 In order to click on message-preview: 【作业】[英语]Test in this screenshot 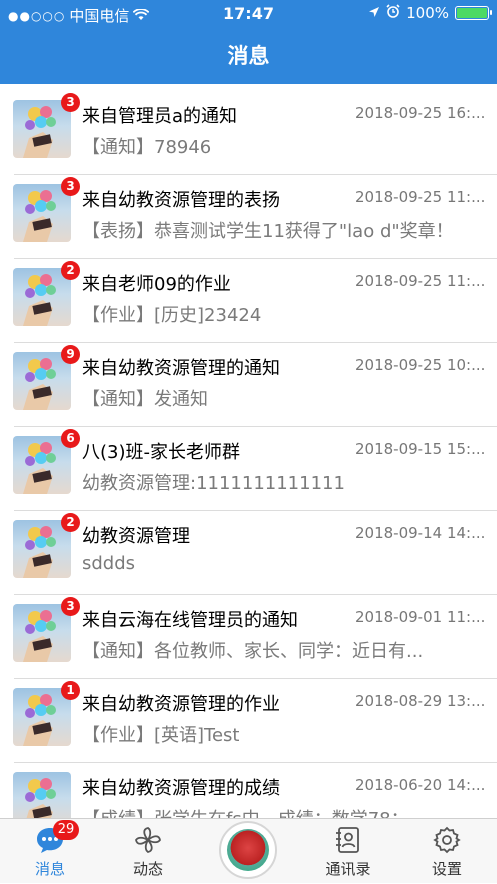, I will do `click(161, 735)`.